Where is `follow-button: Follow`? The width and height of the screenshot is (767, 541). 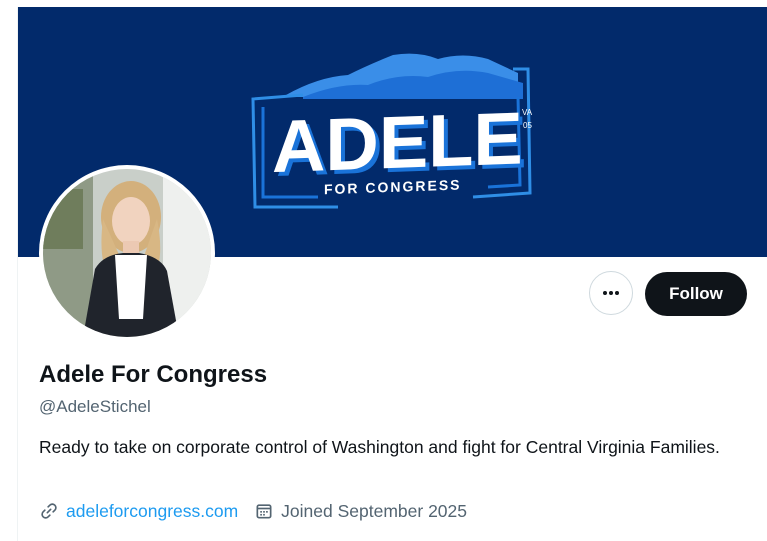 follow-button: Follow is located at coordinates (696, 294).